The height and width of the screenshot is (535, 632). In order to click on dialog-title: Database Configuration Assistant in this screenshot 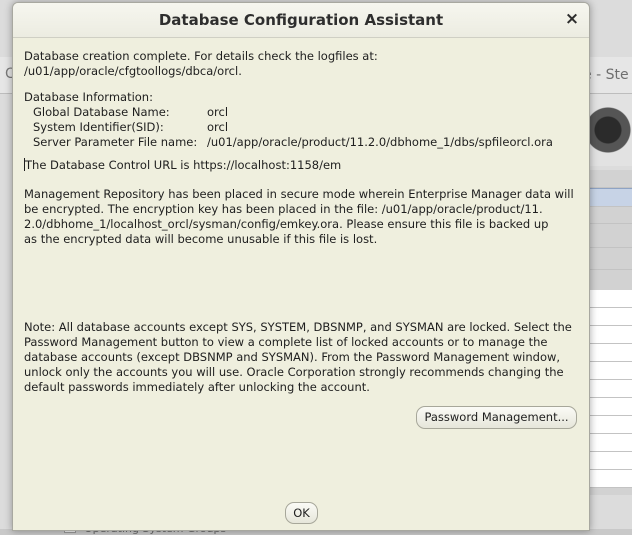, I will do `click(301, 20)`.